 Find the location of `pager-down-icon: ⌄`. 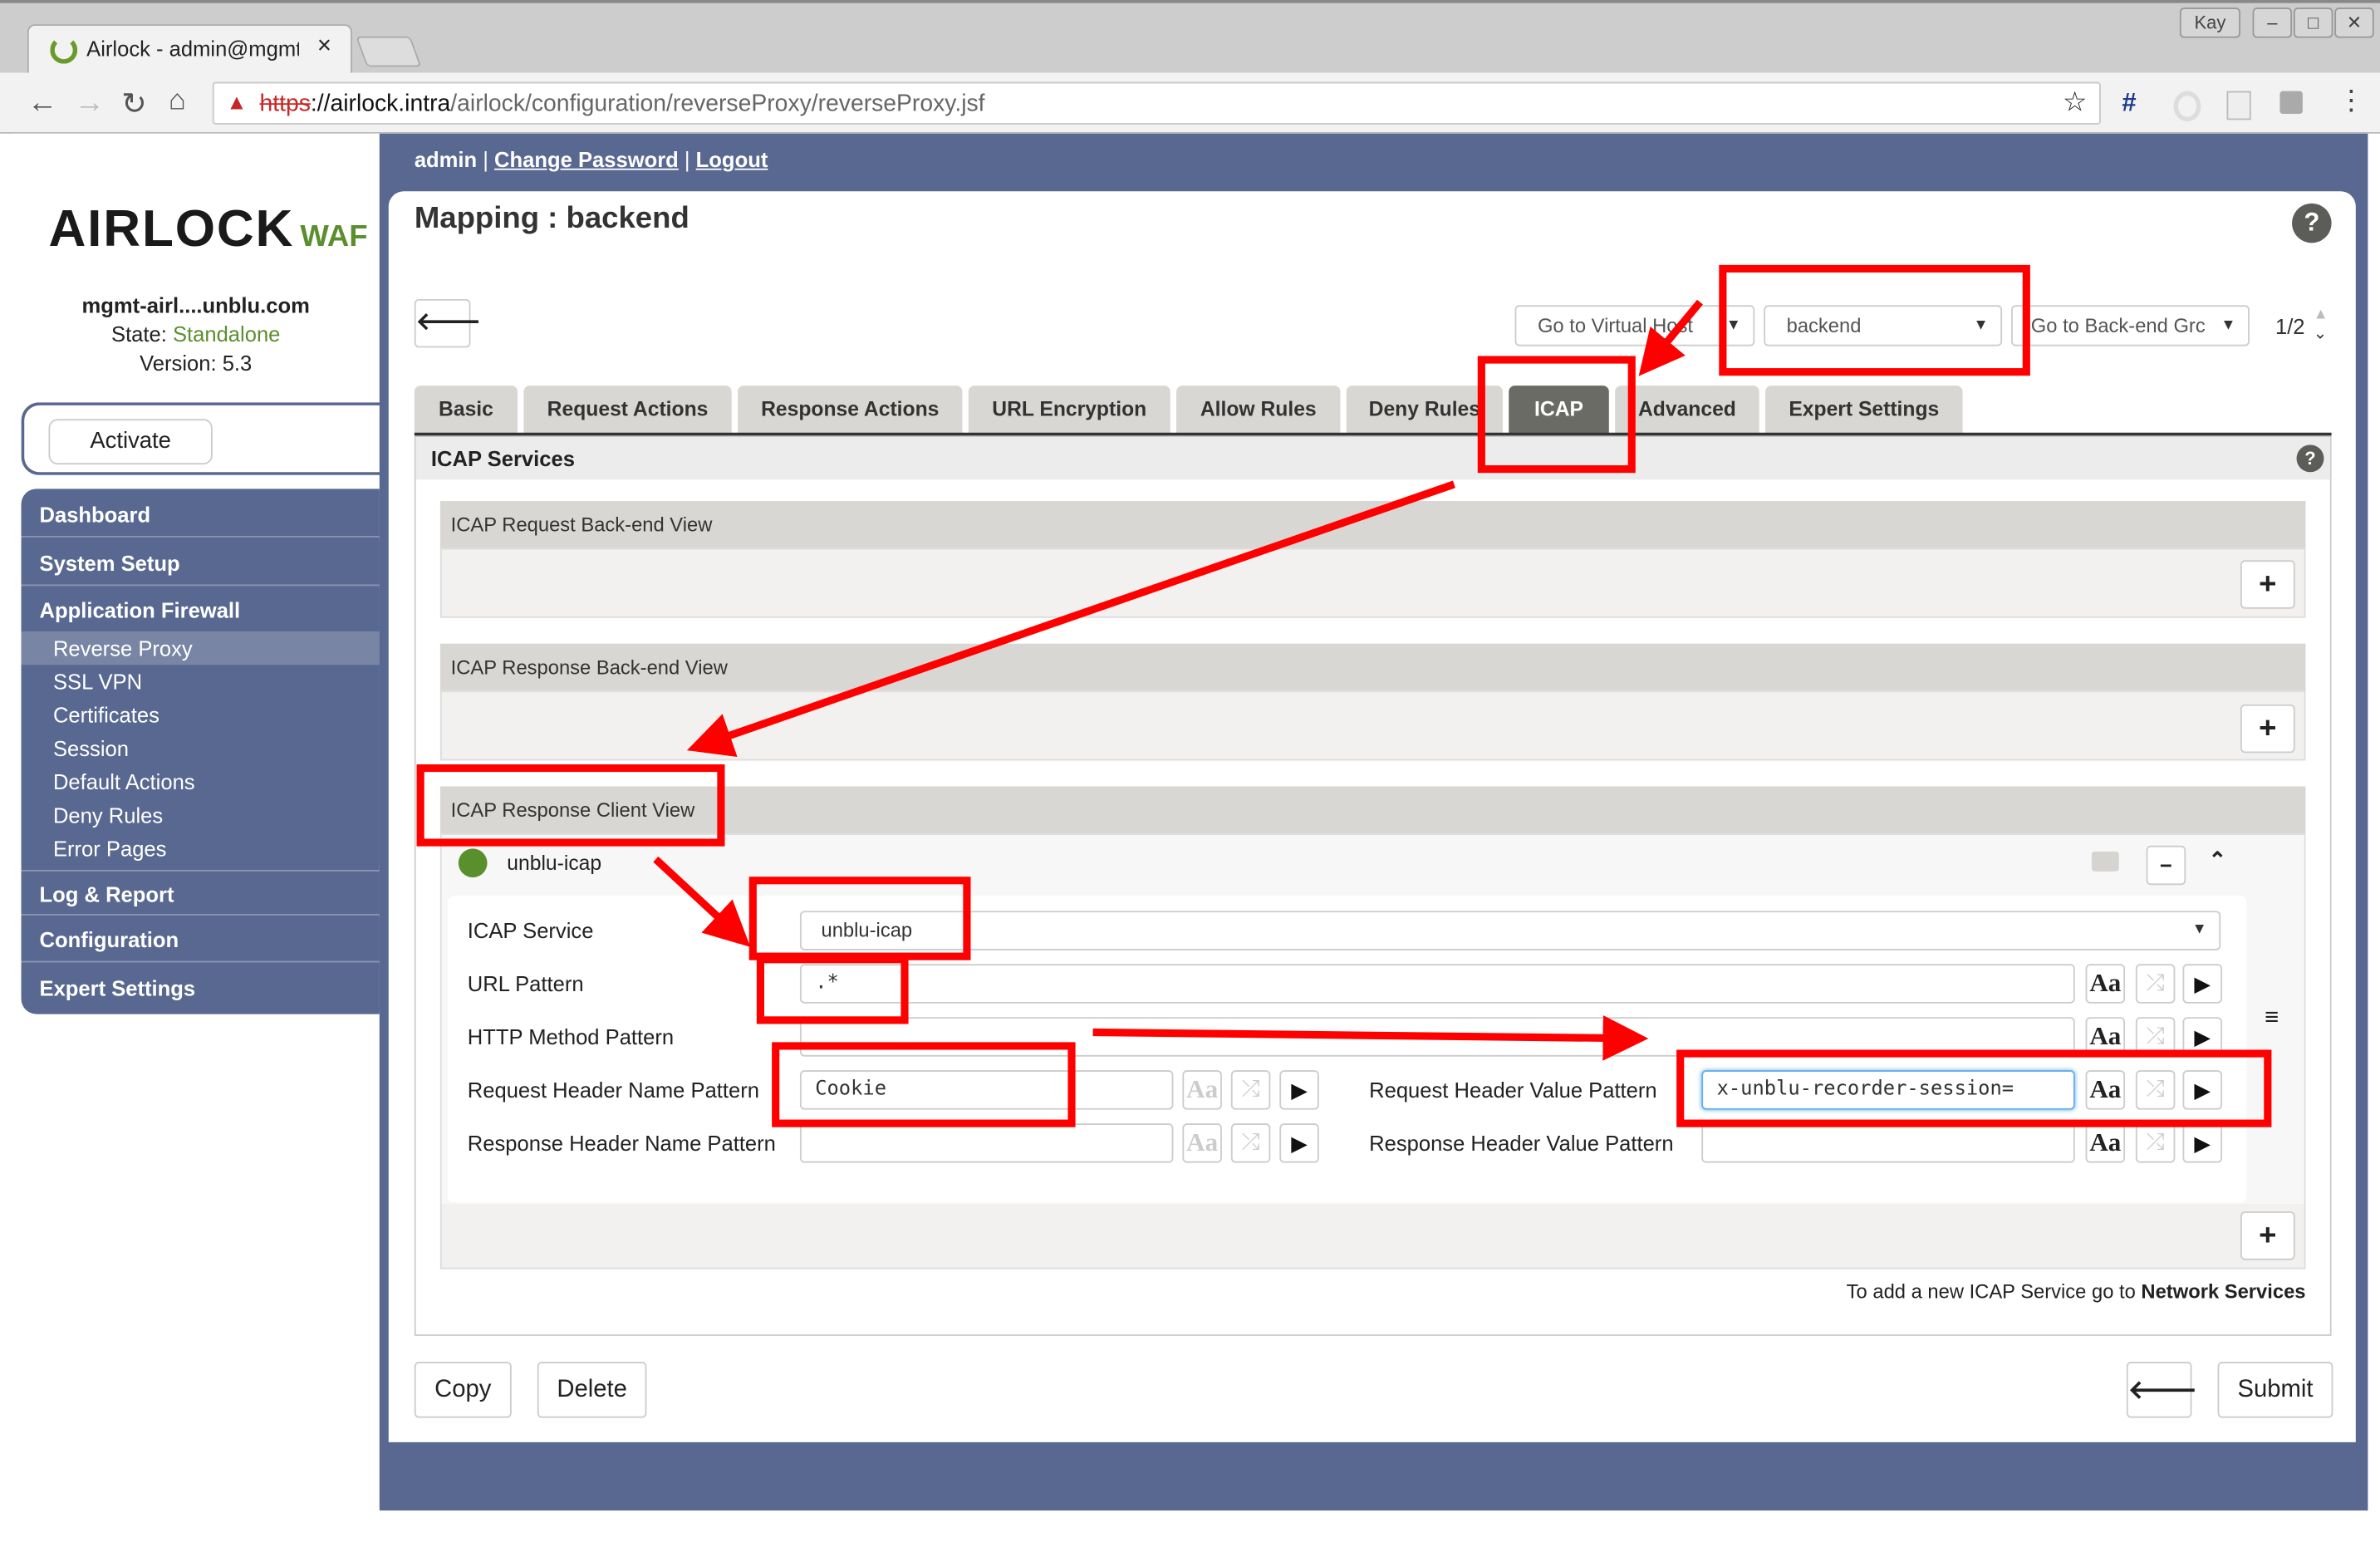

pager-down-icon: ⌄ is located at coordinates (2321, 333).